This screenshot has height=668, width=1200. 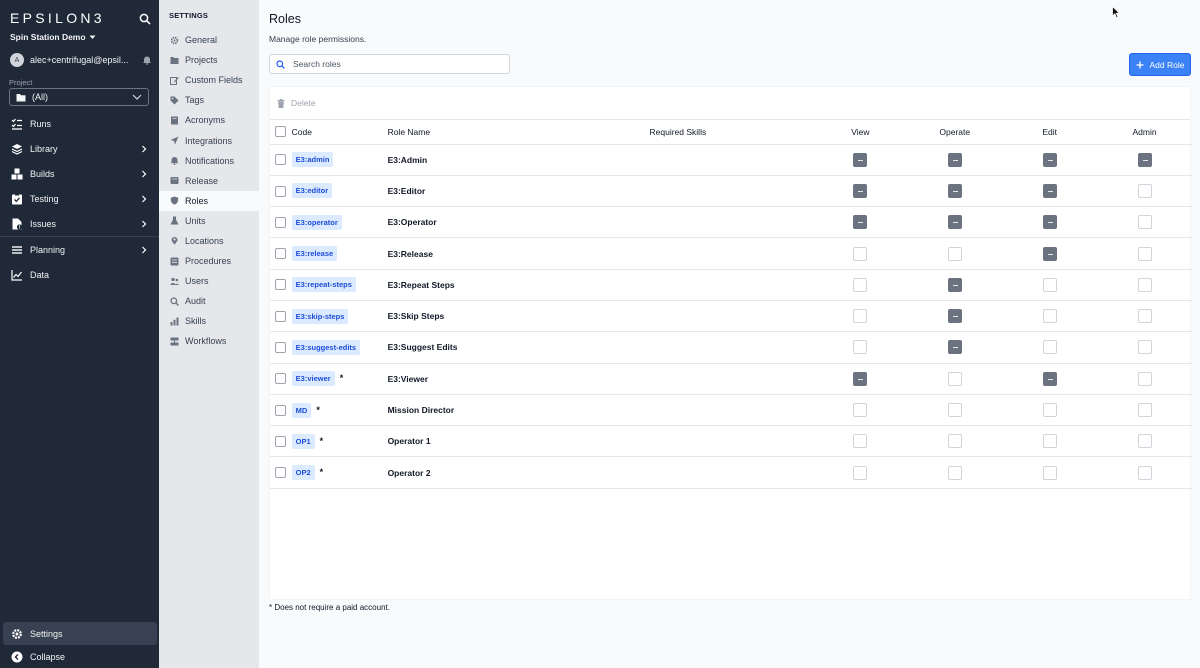 I want to click on role-code-badge: E3:operator, so click(x=316, y=222).